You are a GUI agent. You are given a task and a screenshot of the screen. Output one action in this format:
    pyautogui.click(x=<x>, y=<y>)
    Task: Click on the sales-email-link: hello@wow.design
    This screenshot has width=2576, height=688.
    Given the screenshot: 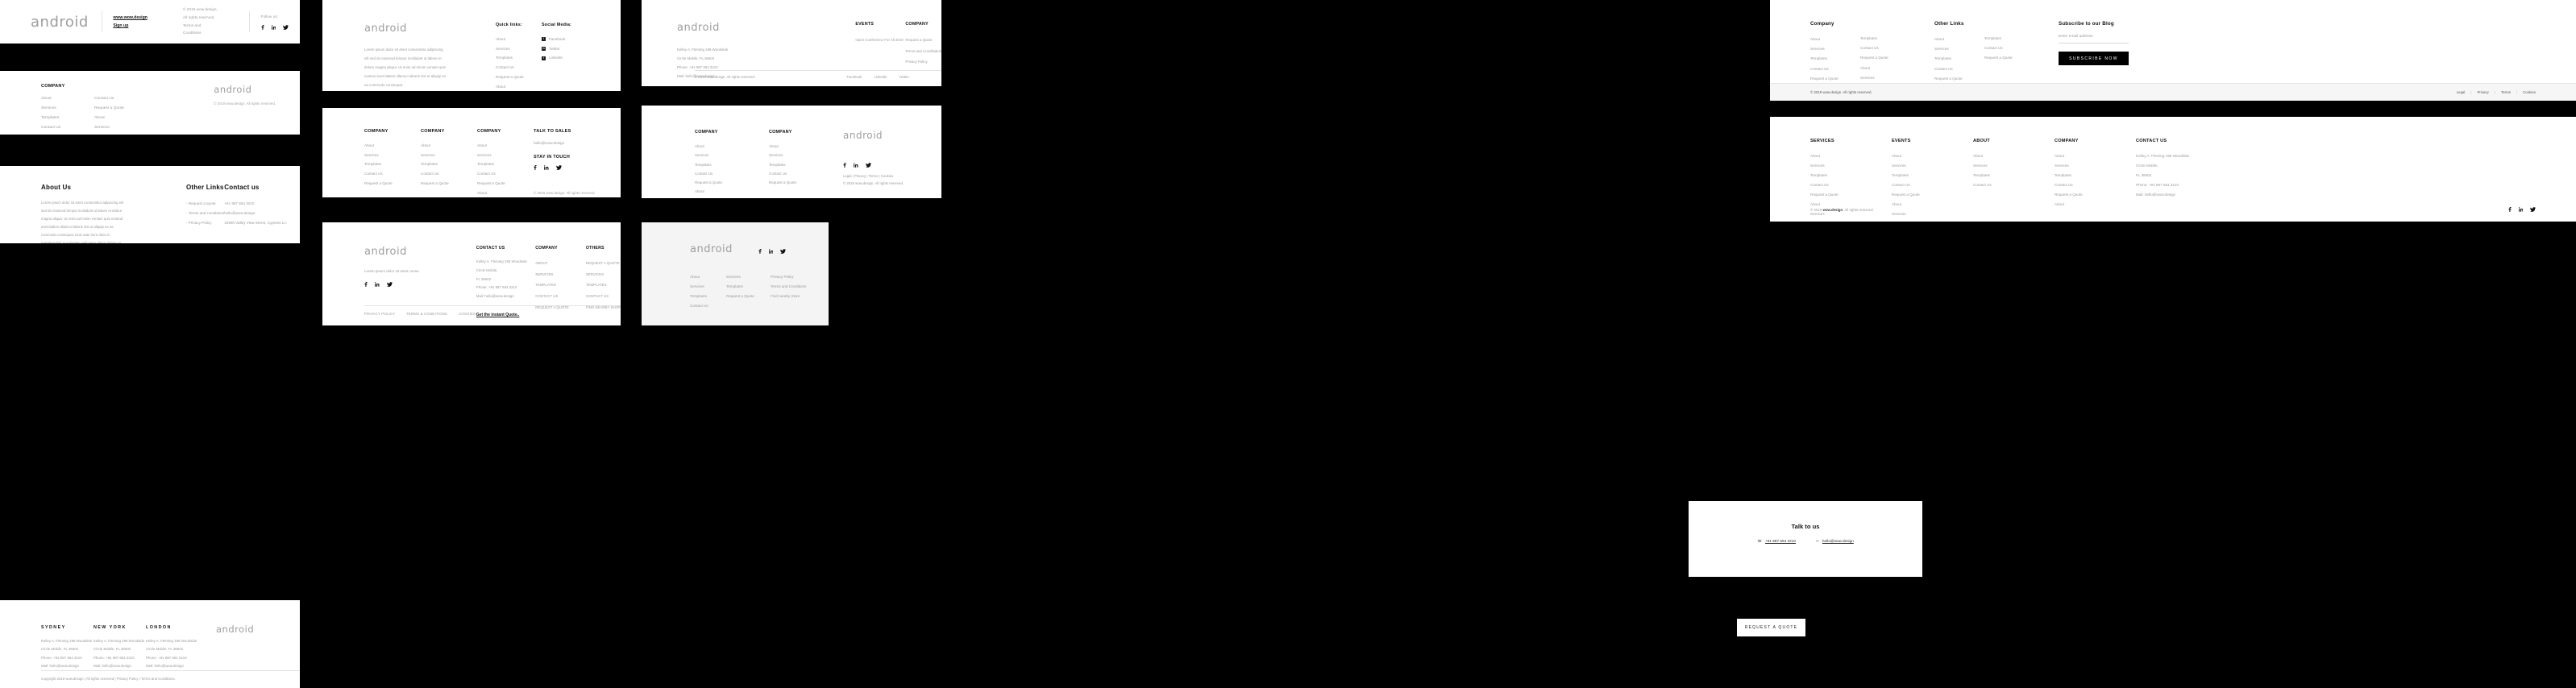 What is the action you would take?
    pyautogui.click(x=565, y=143)
    